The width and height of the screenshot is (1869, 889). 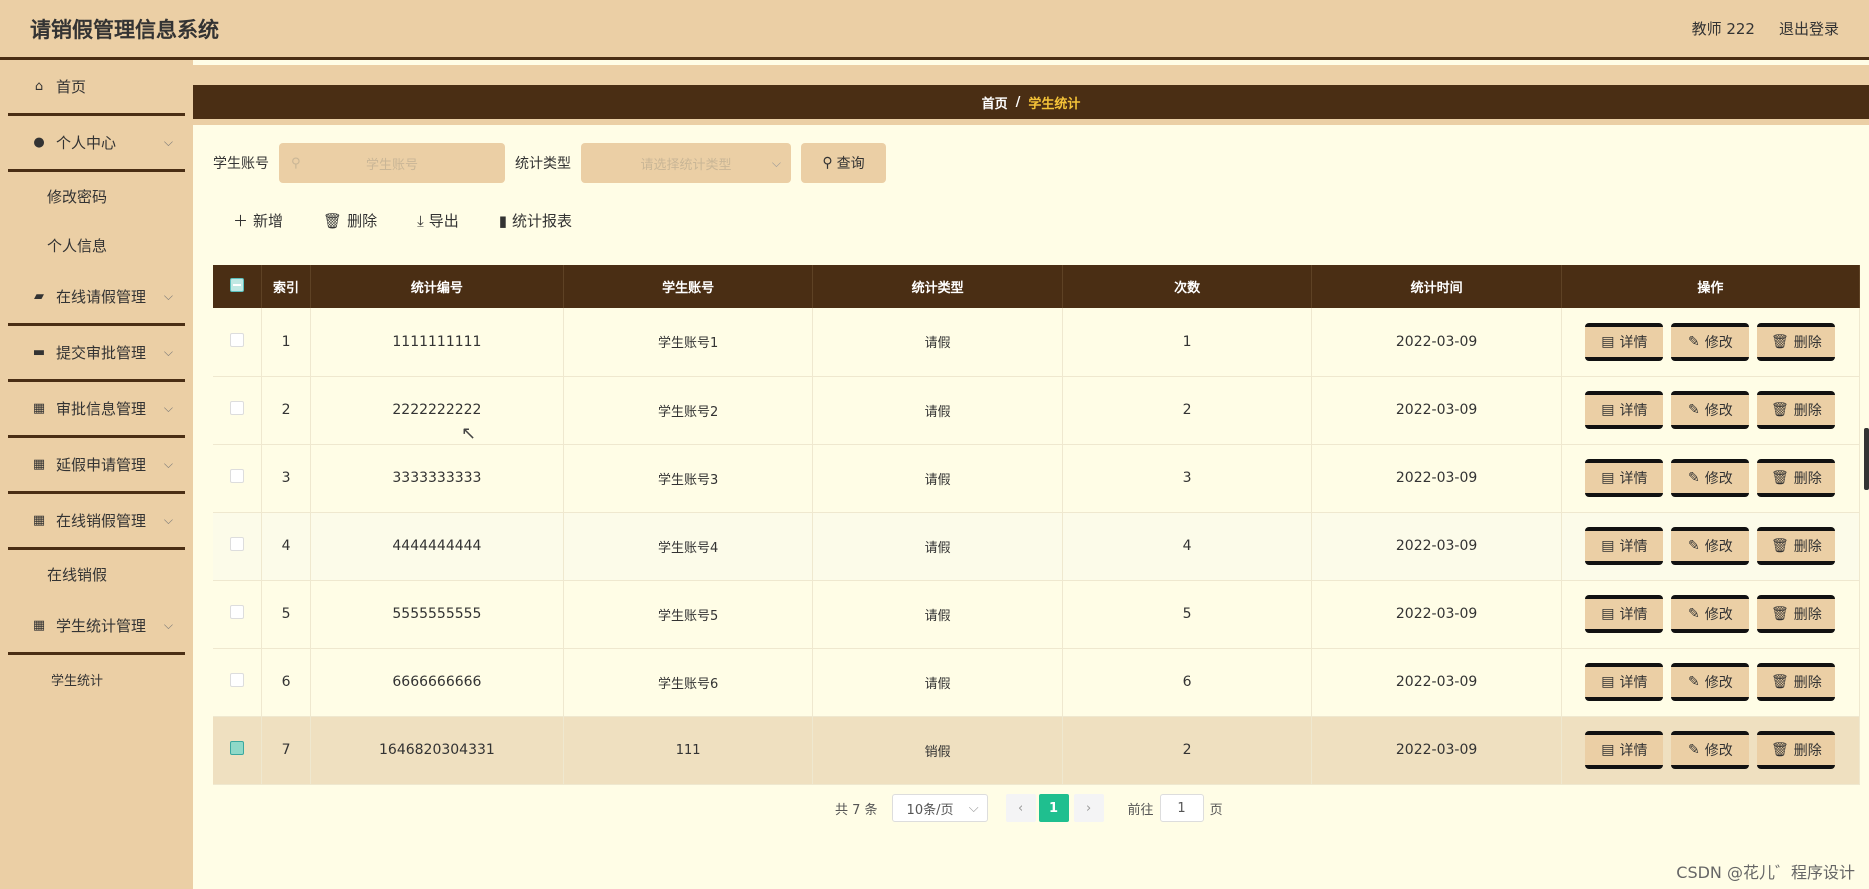 I want to click on bar-chart-icon: ▮, so click(x=503, y=220).